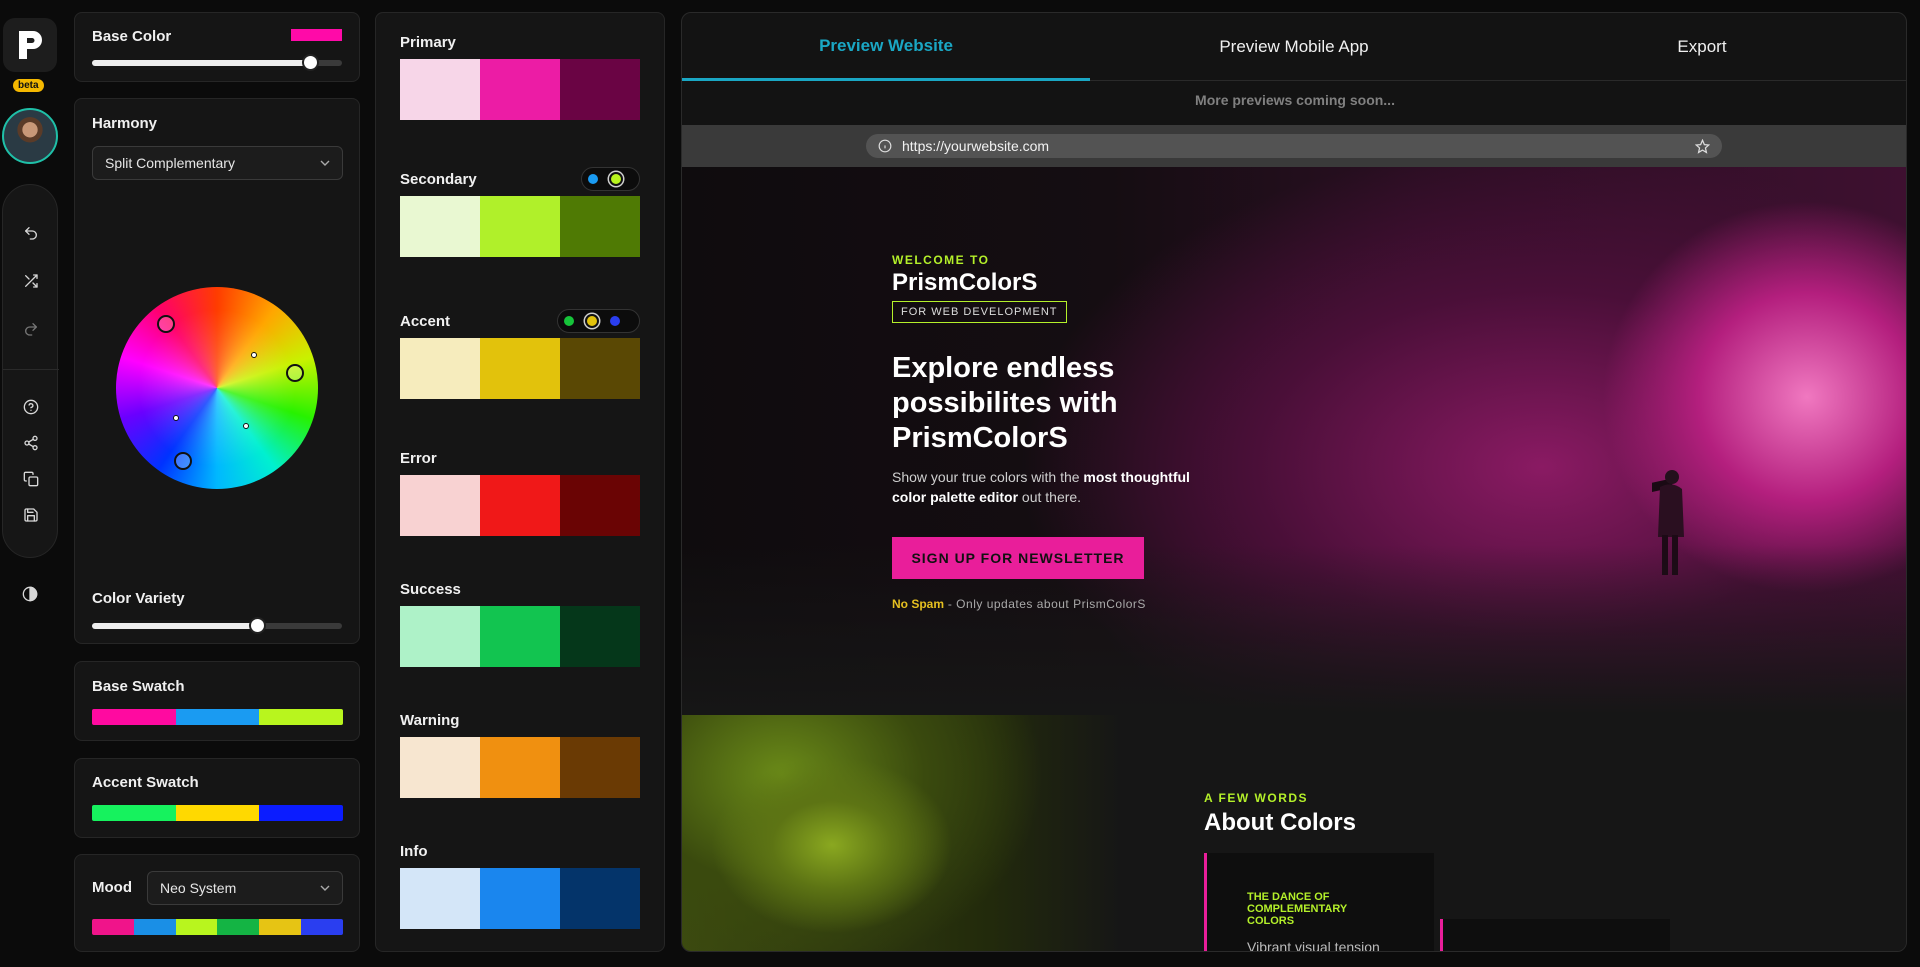 The image size is (1920, 967). I want to click on no-spam-note: No Spam - Only updates about PrismColorS, so click(1019, 604).